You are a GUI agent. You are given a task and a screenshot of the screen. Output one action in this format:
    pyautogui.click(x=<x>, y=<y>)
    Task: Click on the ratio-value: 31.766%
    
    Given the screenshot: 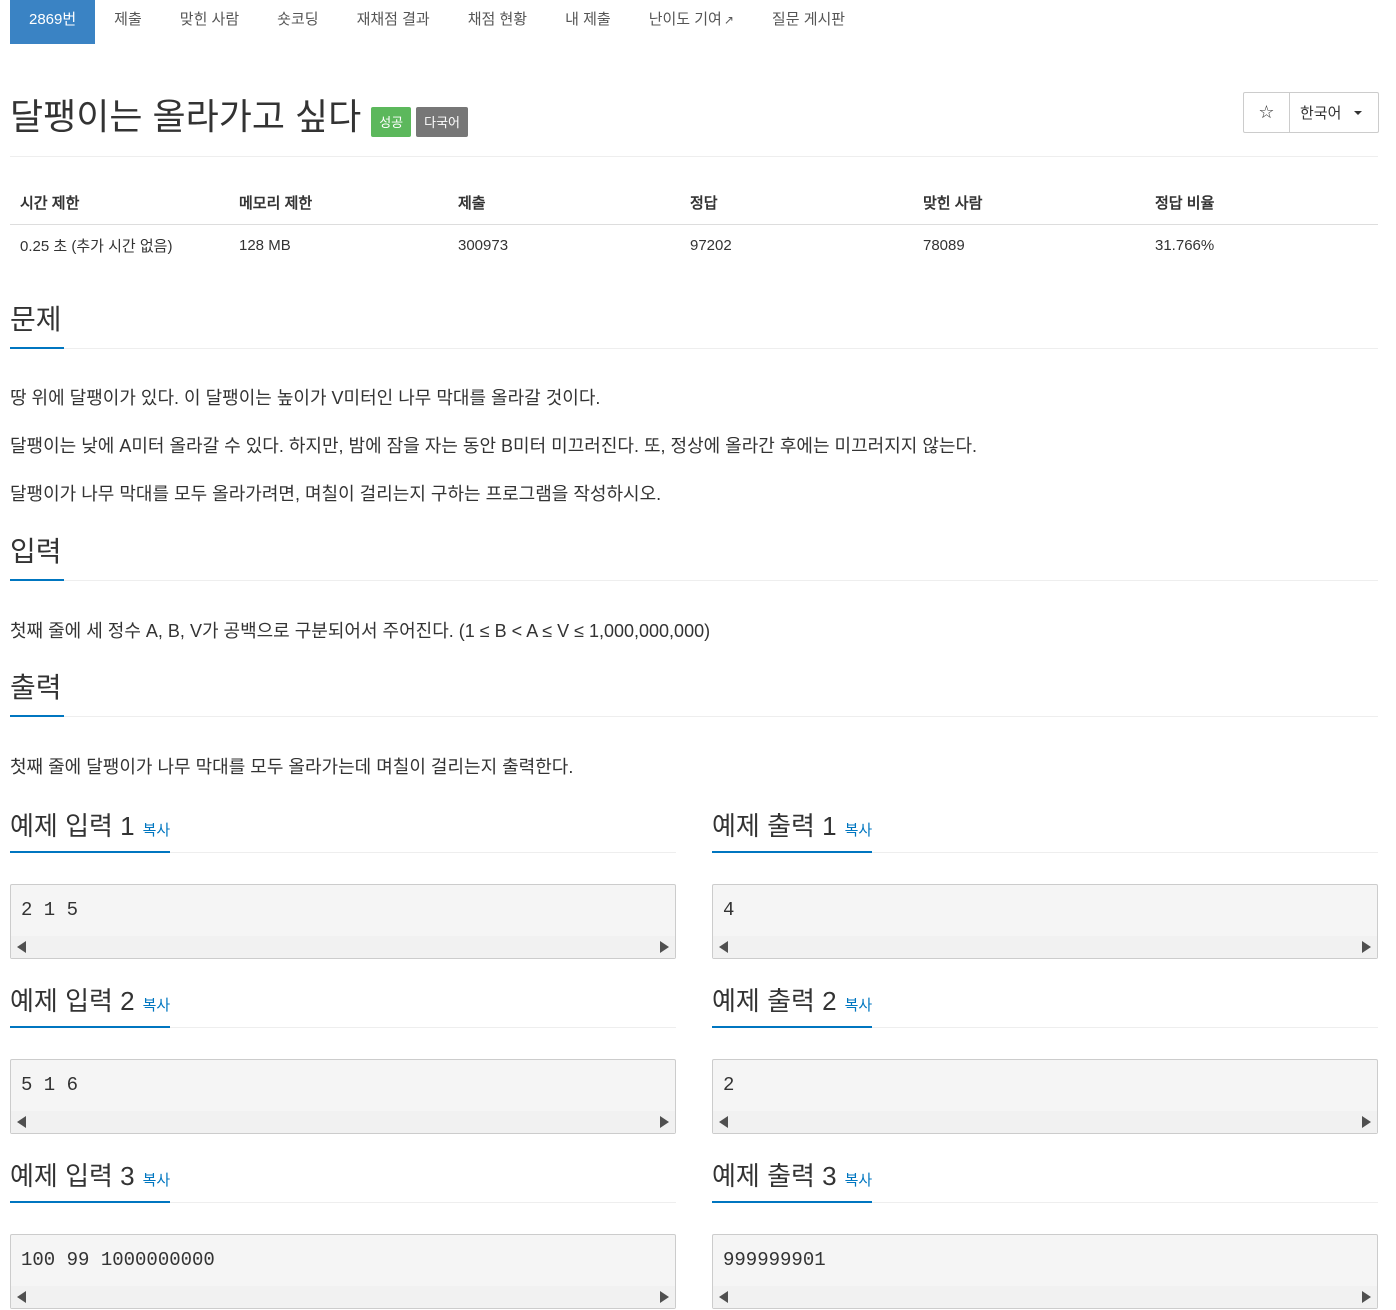 What is the action you would take?
    pyautogui.click(x=1185, y=245)
    